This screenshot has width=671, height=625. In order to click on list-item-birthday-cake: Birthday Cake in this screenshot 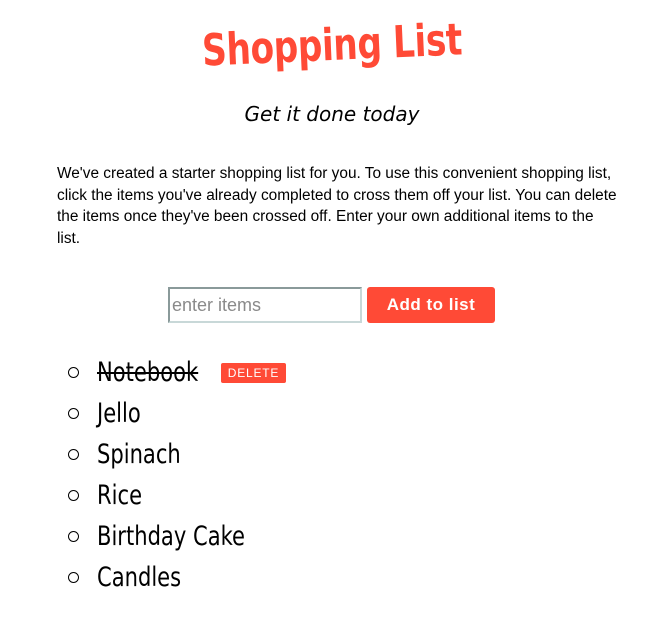, I will do `click(176, 536)`.